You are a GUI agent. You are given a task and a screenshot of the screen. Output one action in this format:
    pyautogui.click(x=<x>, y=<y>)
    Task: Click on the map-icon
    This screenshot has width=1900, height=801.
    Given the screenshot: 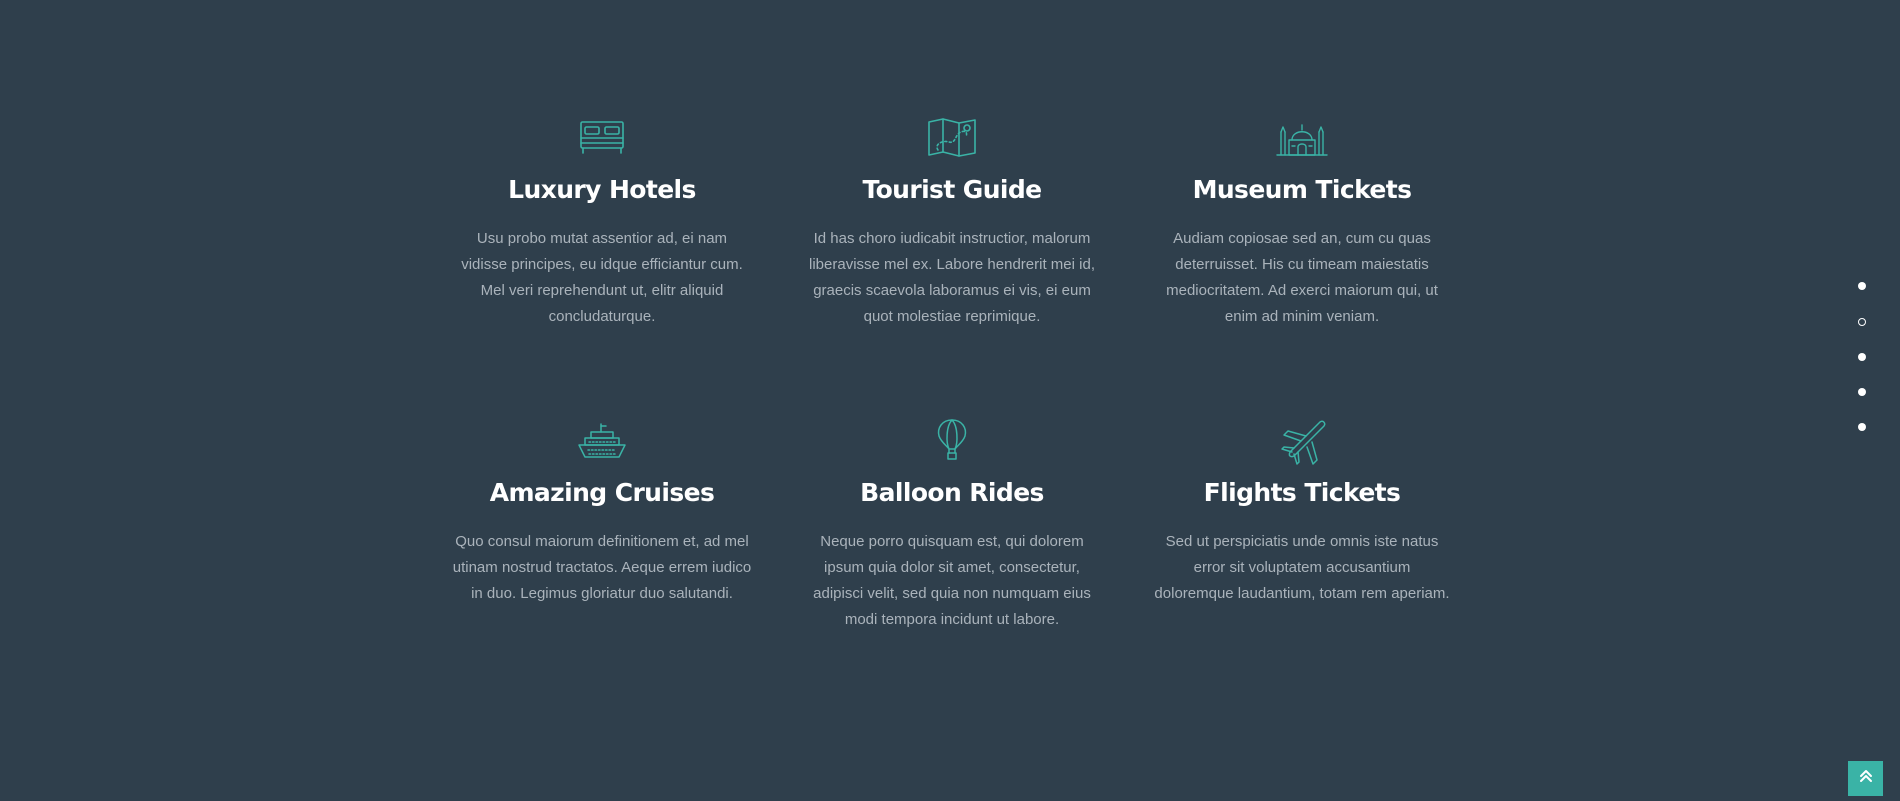 What is the action you would take?
    pyautogui.click(x=952, y=137)
    